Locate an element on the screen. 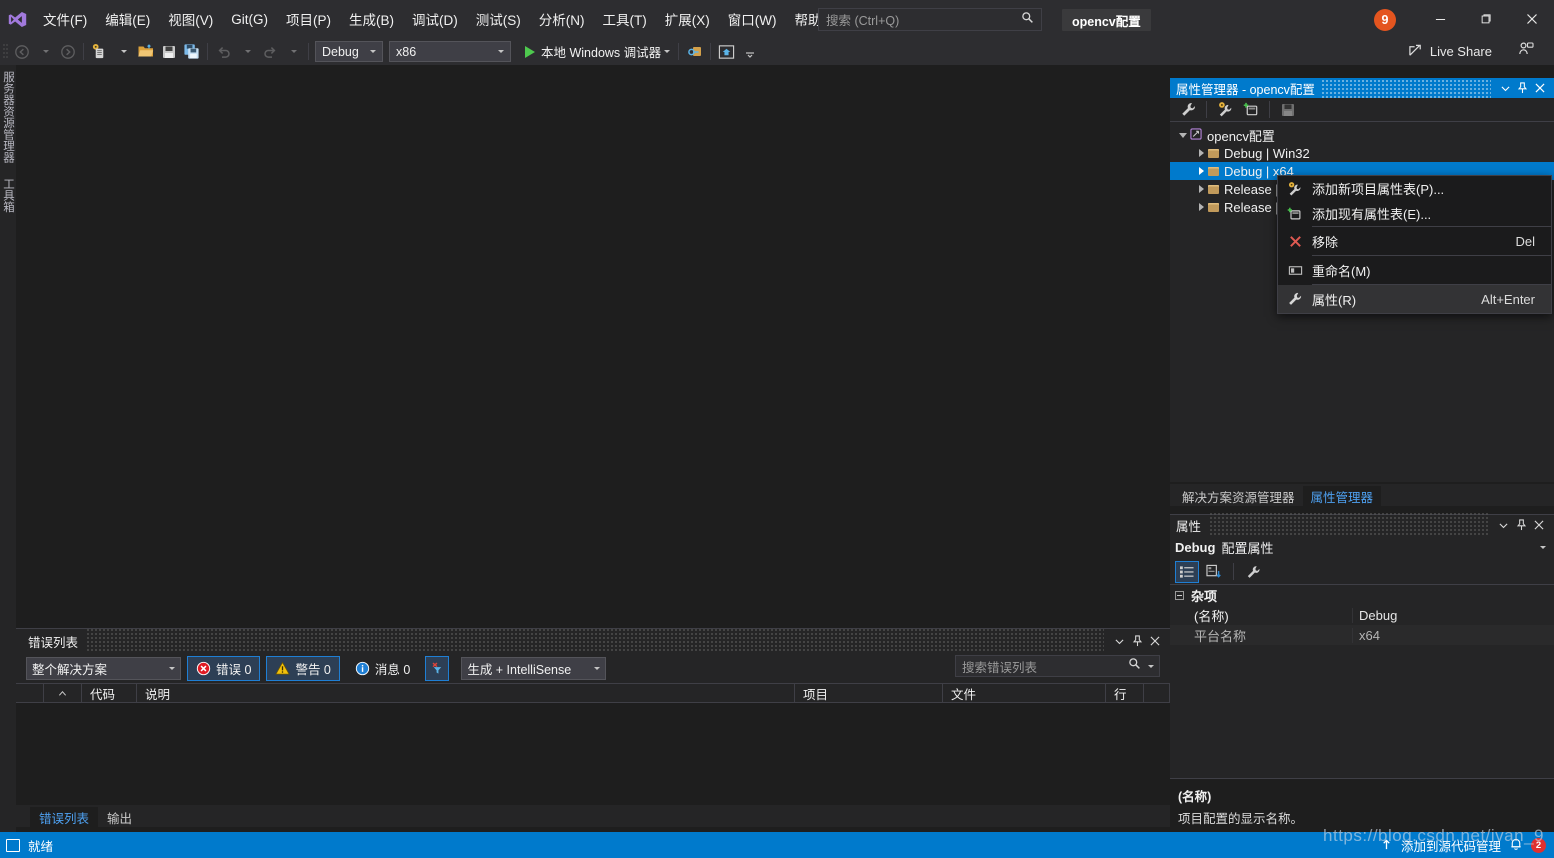 Image resolution: width=1554 pixels, height=858 pixels. live-share-button: Live Share is located at coordinates (1450, 51).